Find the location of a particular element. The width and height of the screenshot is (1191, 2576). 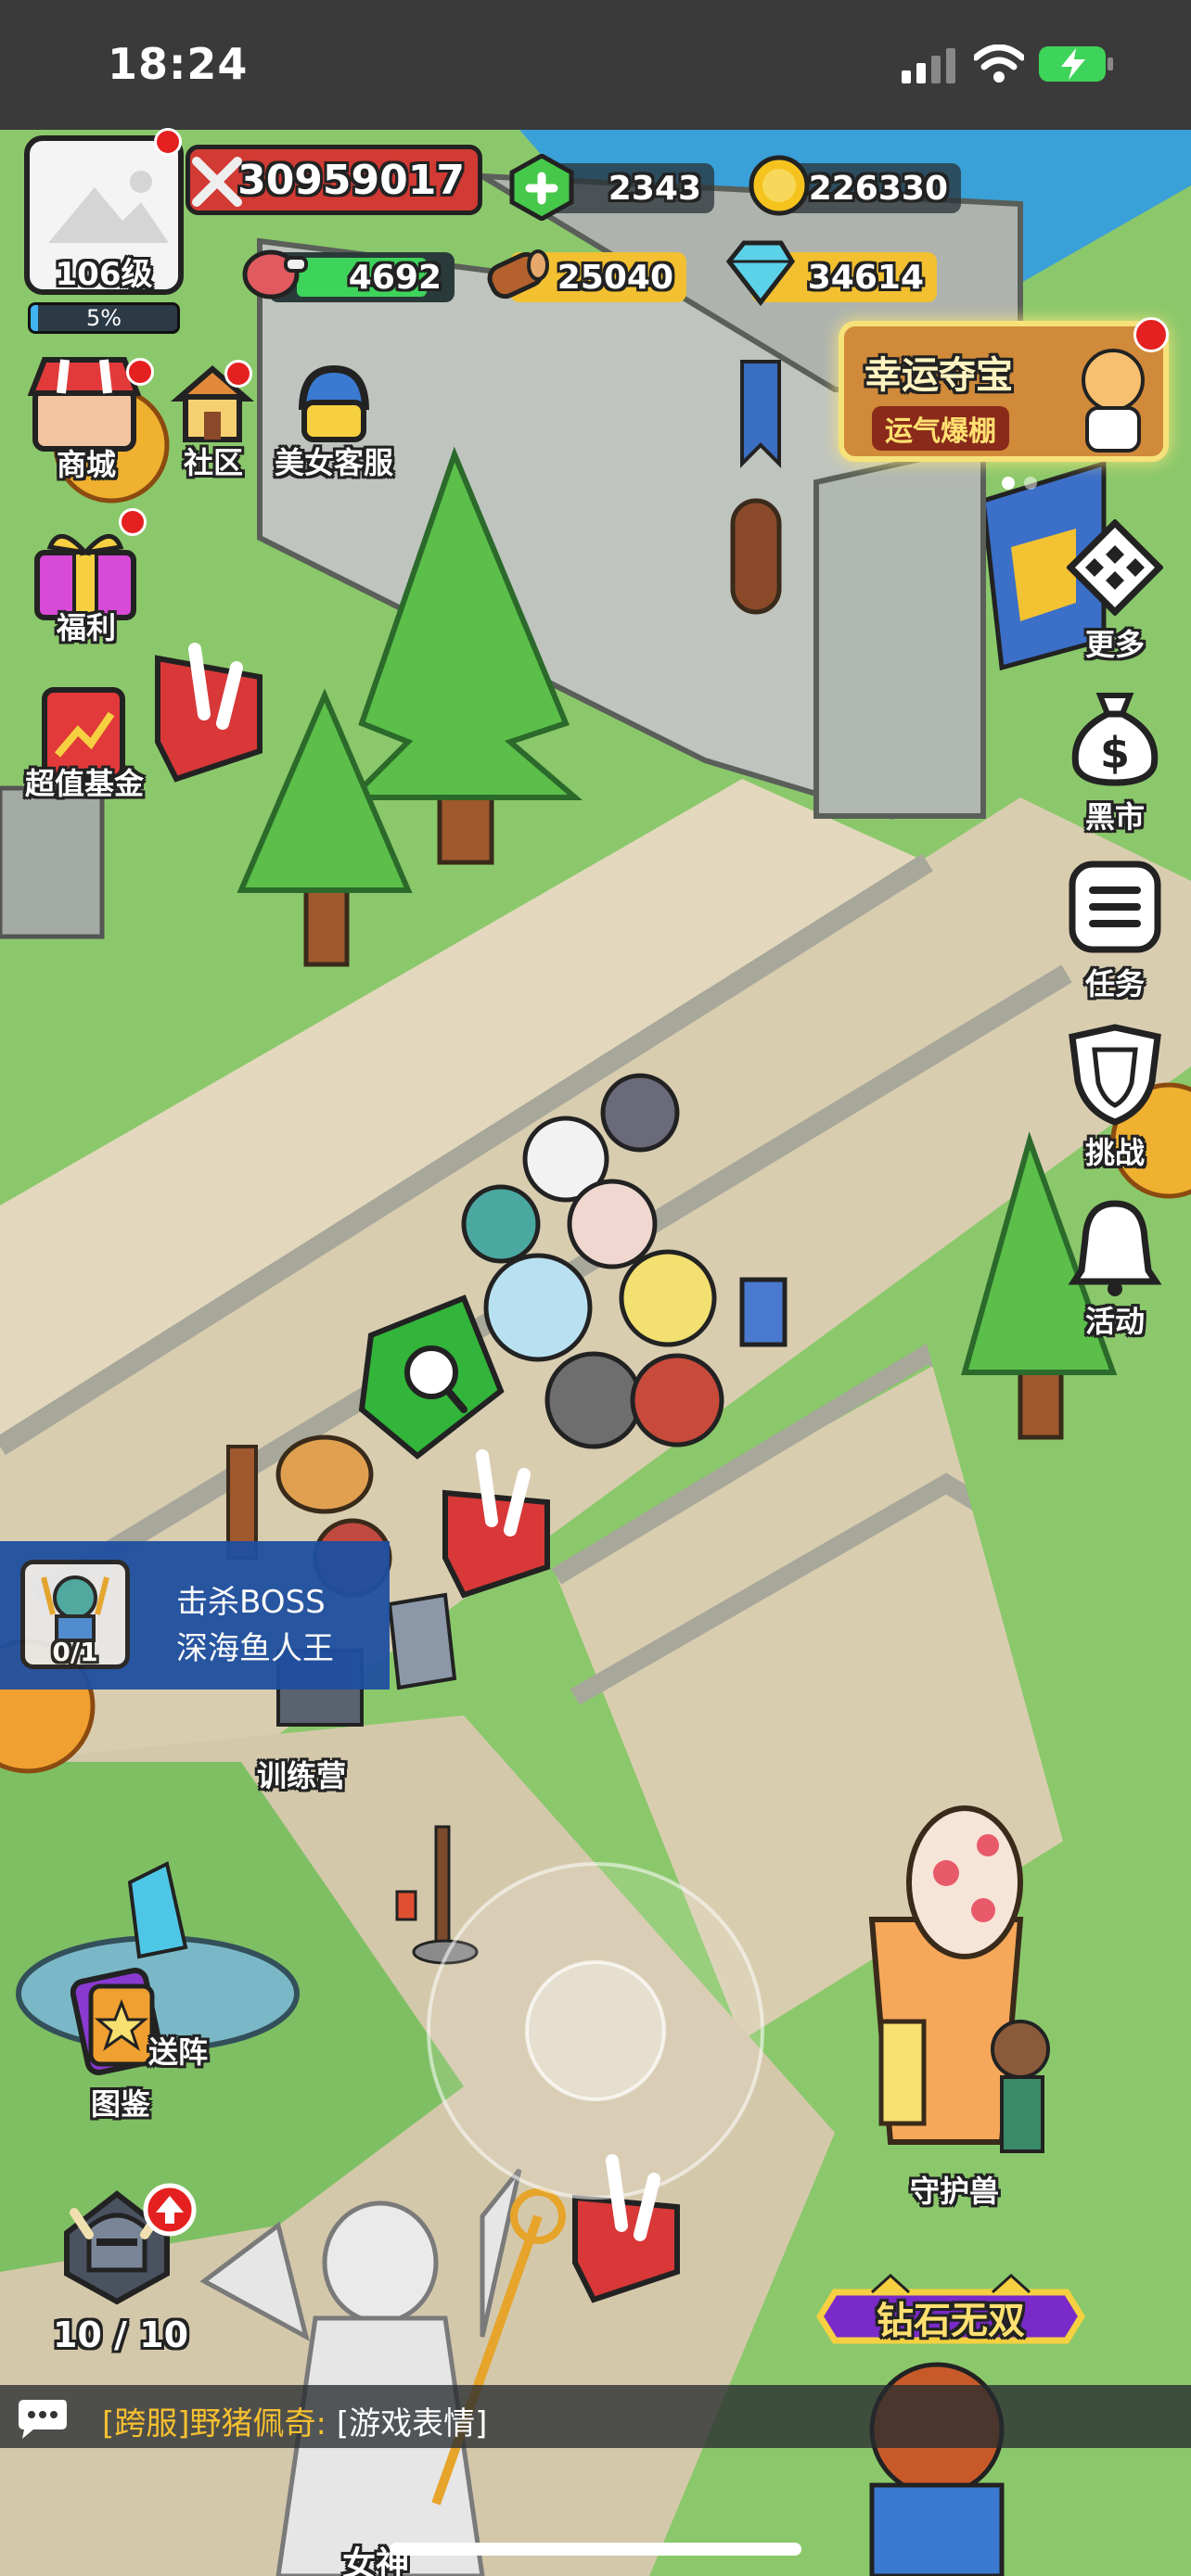

gold-coin-icon is located at coordinates (779, 186).